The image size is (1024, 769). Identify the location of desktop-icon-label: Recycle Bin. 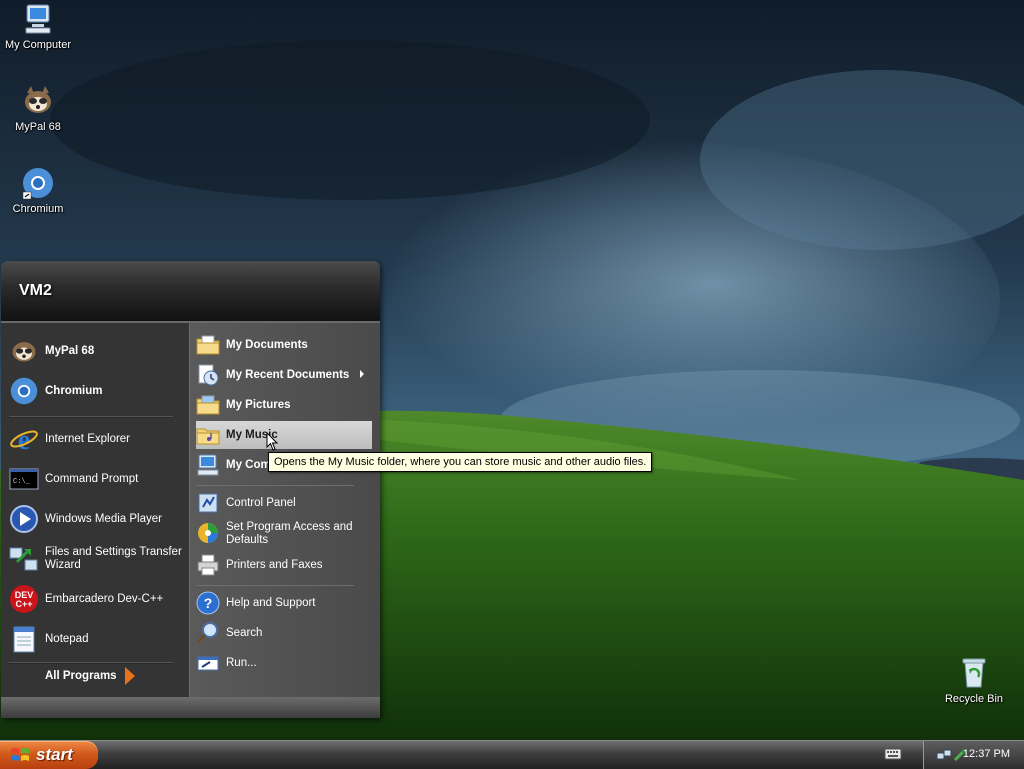
(974, 699).